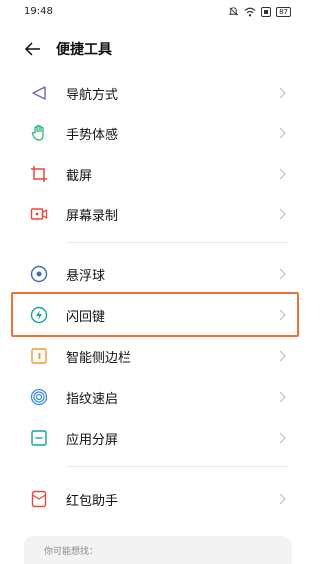 This screenshot has width=320, height=564. Describe the element at coordinates (155, 314) in the screenshot. I see `highlight-box` at that location.